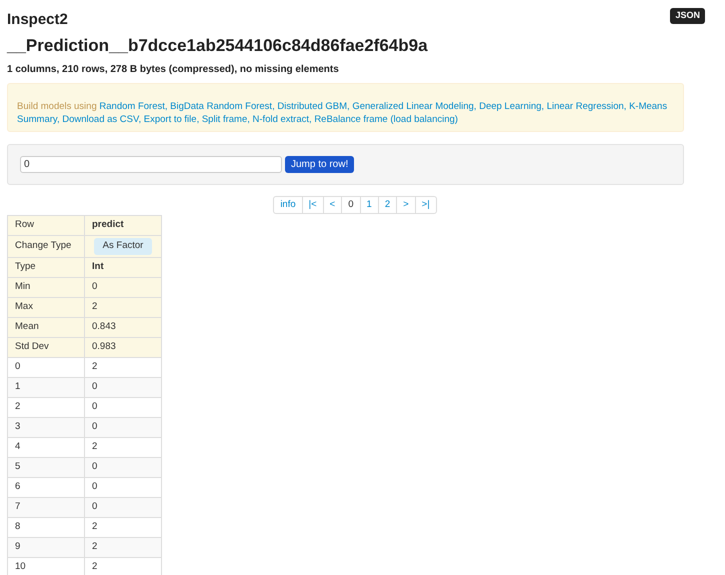 This screenshot has width=725, height=575. Describe the element at coordinates (46, 388) in the screenshot. I see `table-cell: 1` at that location.